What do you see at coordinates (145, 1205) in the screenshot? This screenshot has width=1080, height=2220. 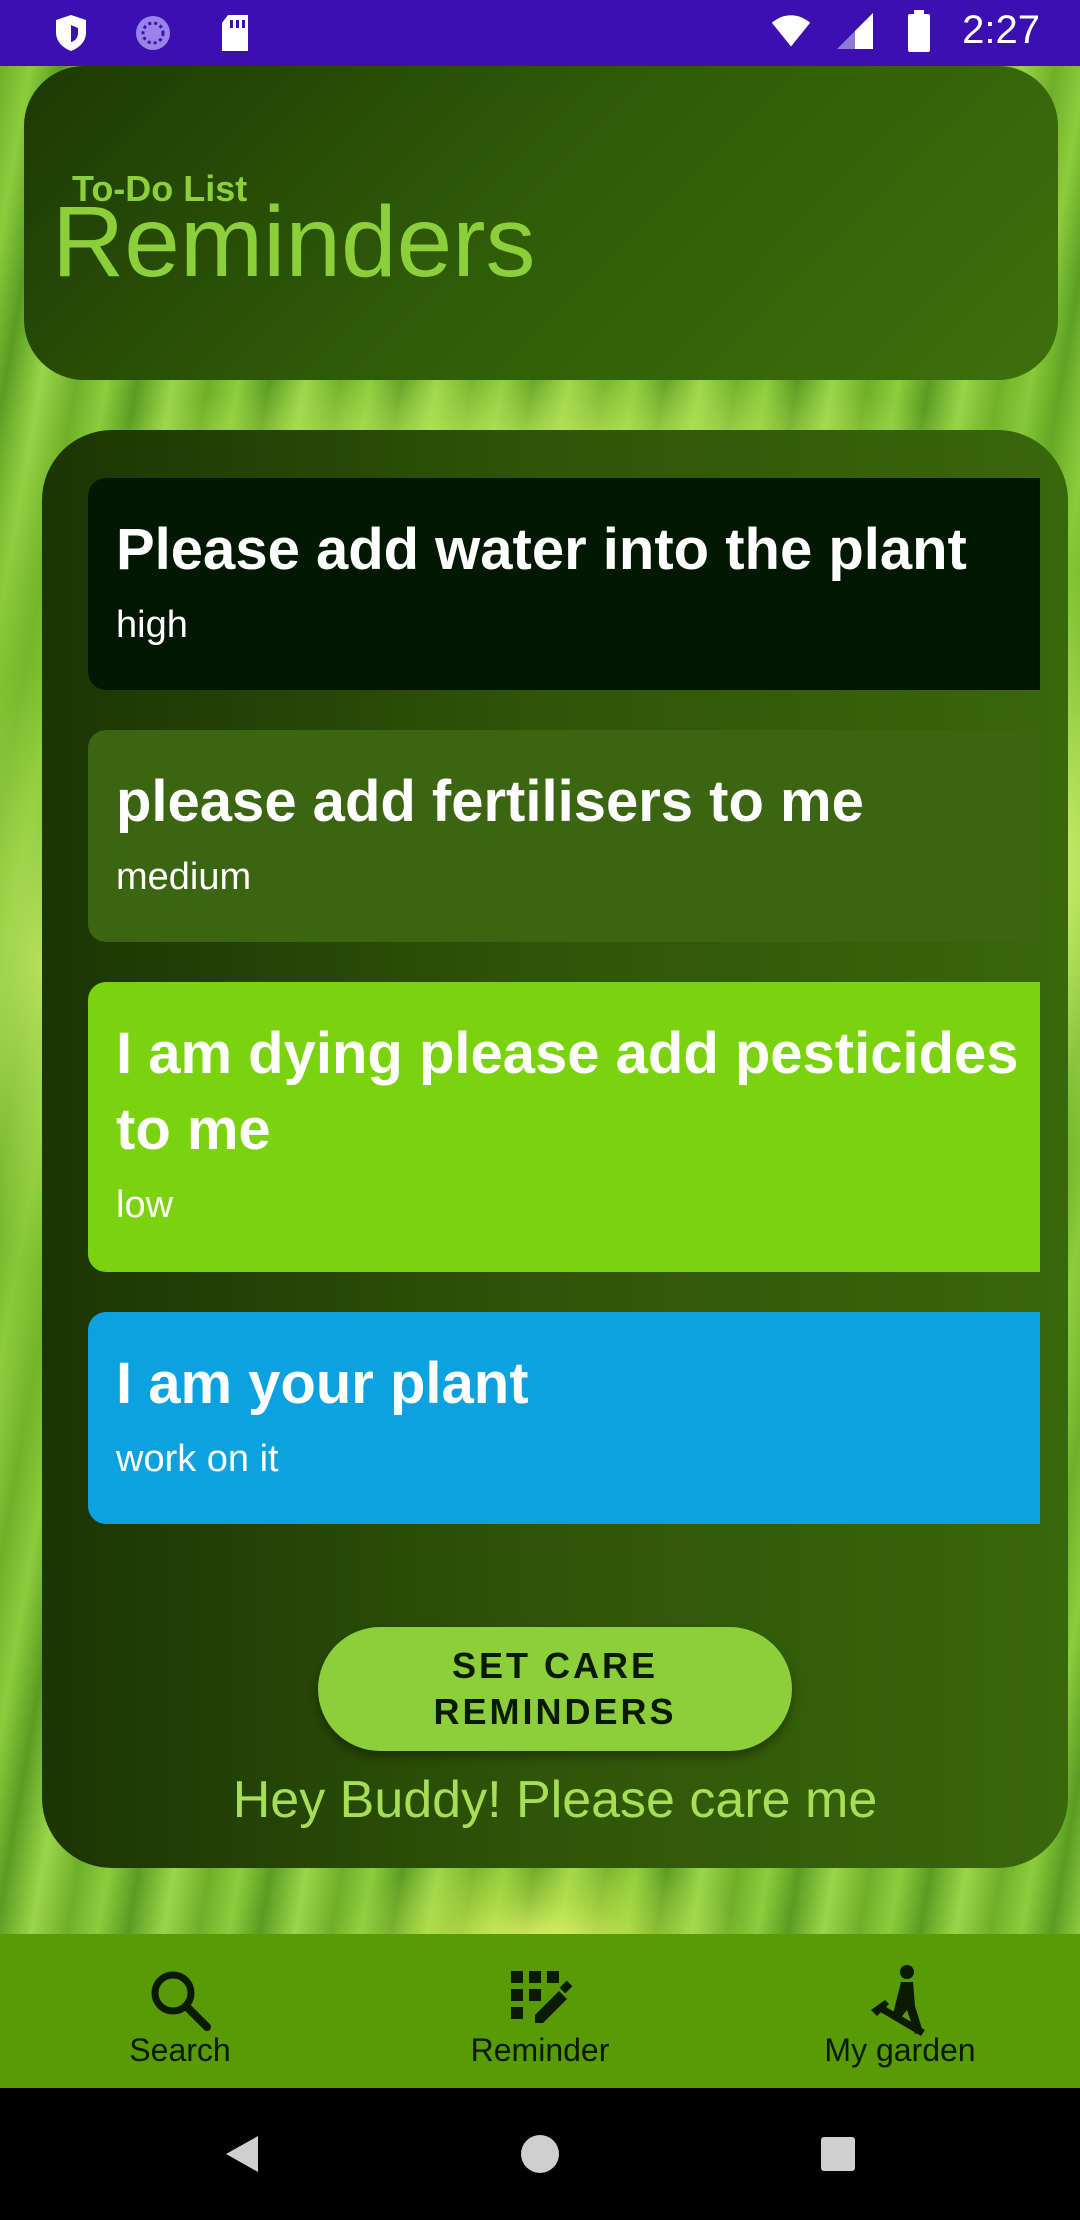 I see `reminder-priority: low` at bounding box center [145, 1205].